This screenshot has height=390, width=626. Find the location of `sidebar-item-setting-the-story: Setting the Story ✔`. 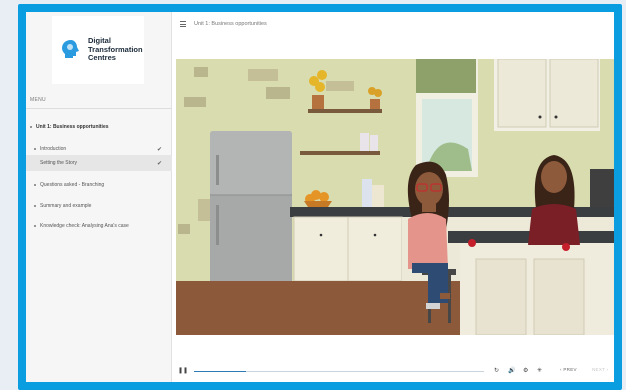

sidebar-item-setting-the-story: Setting the Story ✔ is located at coordinates (99, 163).